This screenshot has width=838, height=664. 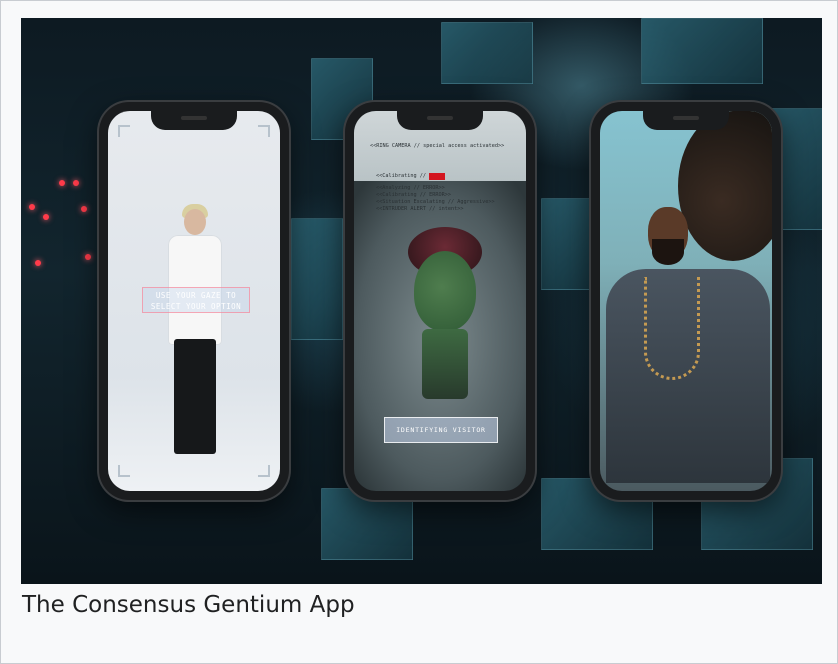 What do you see at coordinates (441, 430) in the screenshot?
I see `identifying-visitor-button: IDENTIFYING VISITOR` at bounding box center [441, 430].